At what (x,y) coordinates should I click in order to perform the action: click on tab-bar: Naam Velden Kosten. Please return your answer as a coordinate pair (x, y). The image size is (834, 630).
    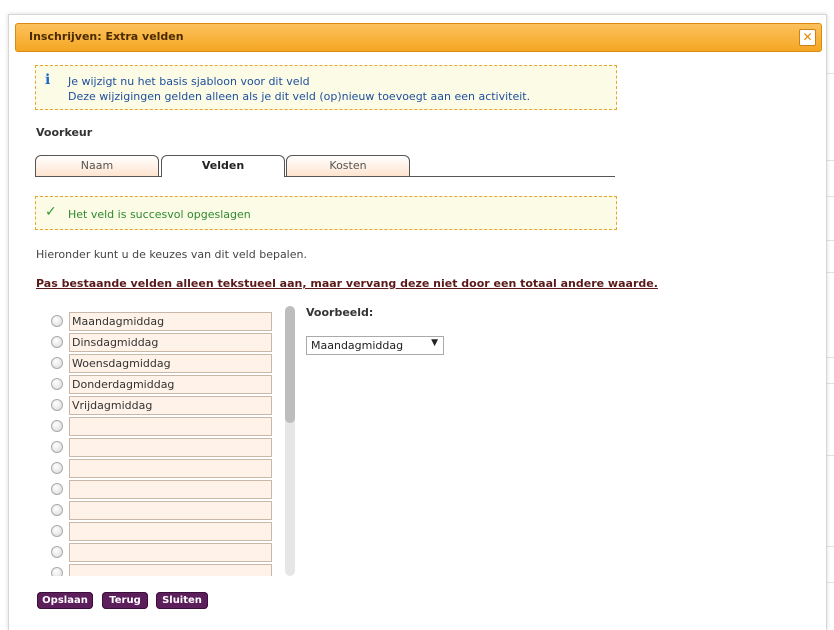
    Looking at the image, I should click on (325, 166).